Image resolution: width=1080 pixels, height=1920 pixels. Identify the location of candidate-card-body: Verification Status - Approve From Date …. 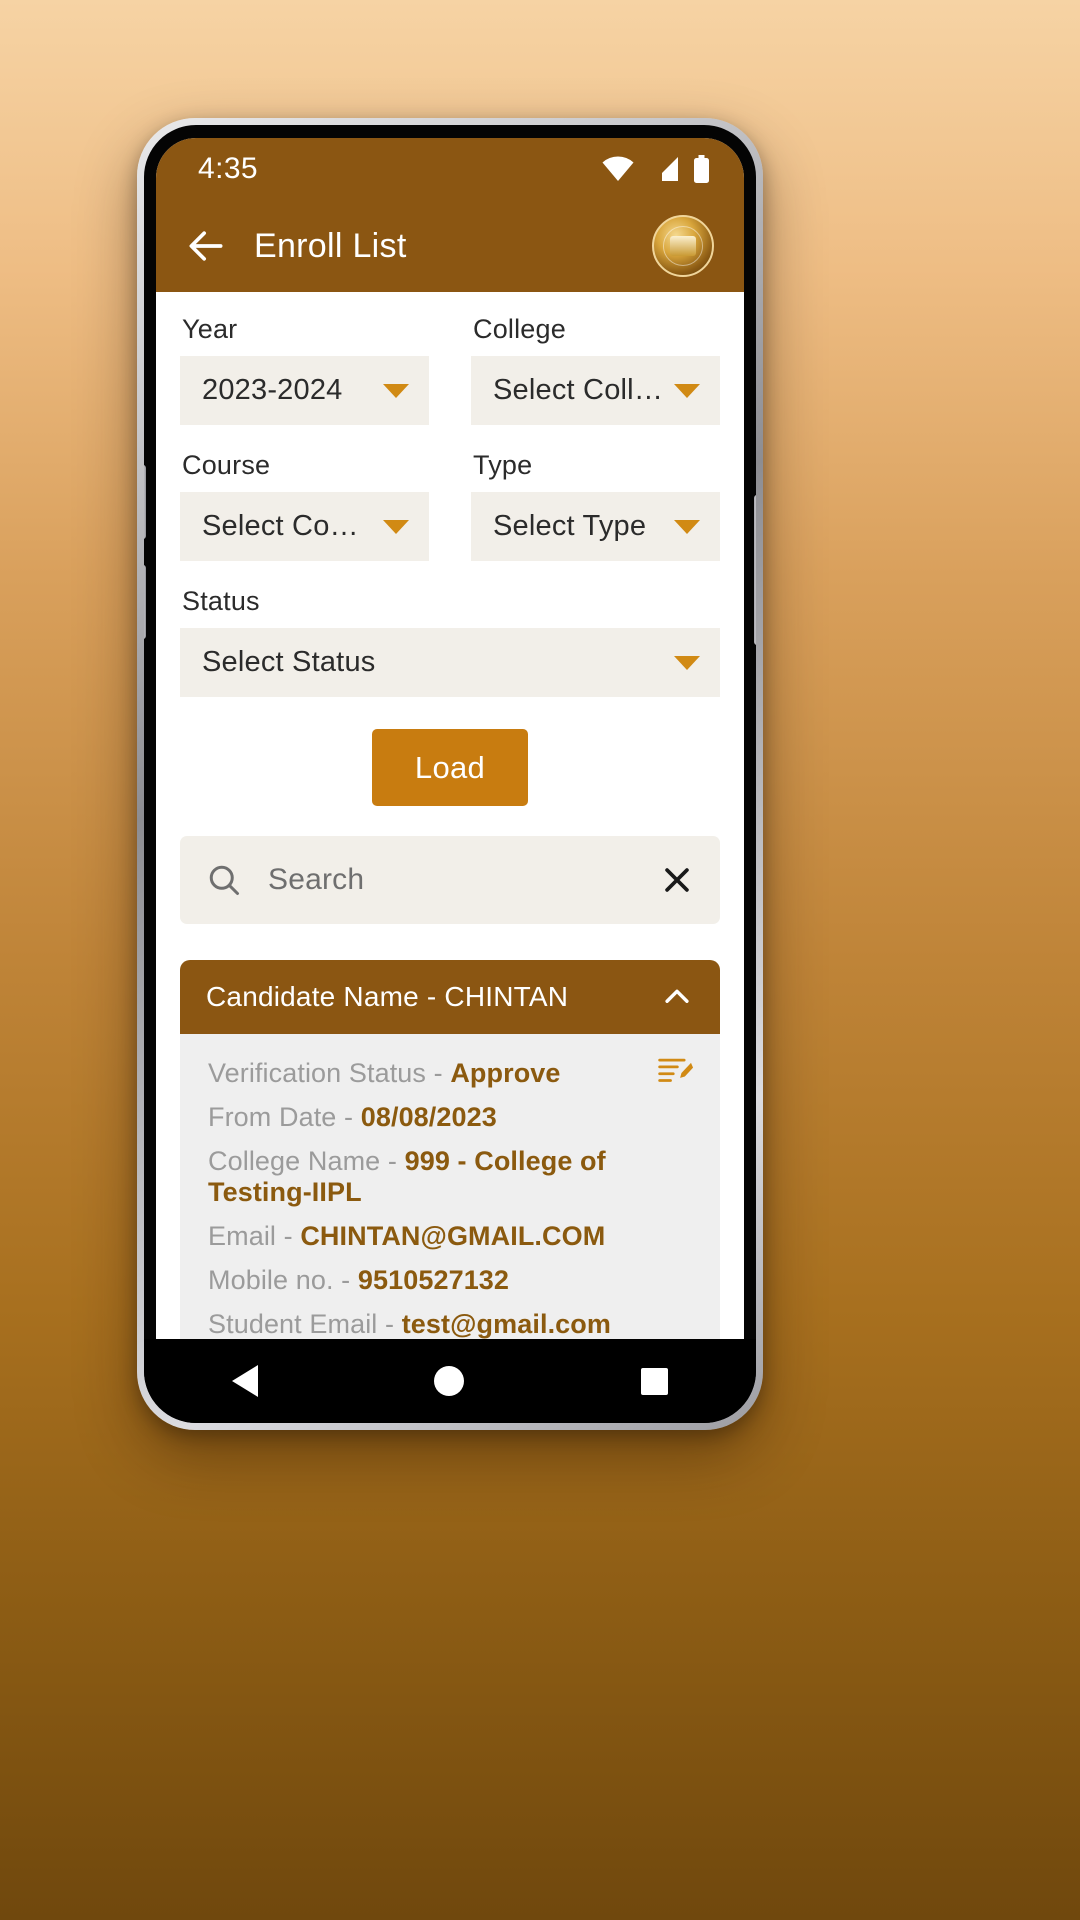
(450, 1193).